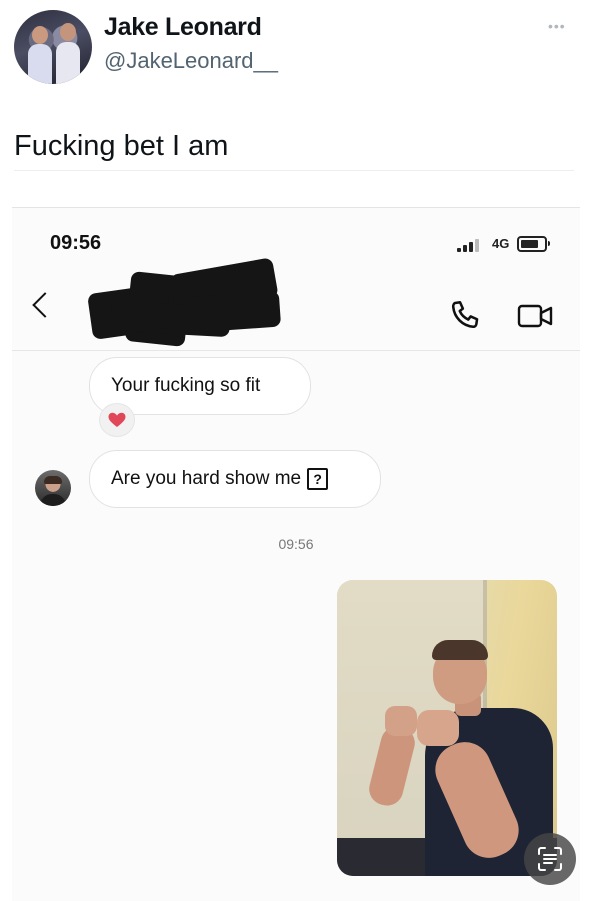 This screenshot has height=901, width=592. Describe the element at coordinates (318, 479) in the screenshot. I see `unsupported-glyph-icon: ?` at that location.